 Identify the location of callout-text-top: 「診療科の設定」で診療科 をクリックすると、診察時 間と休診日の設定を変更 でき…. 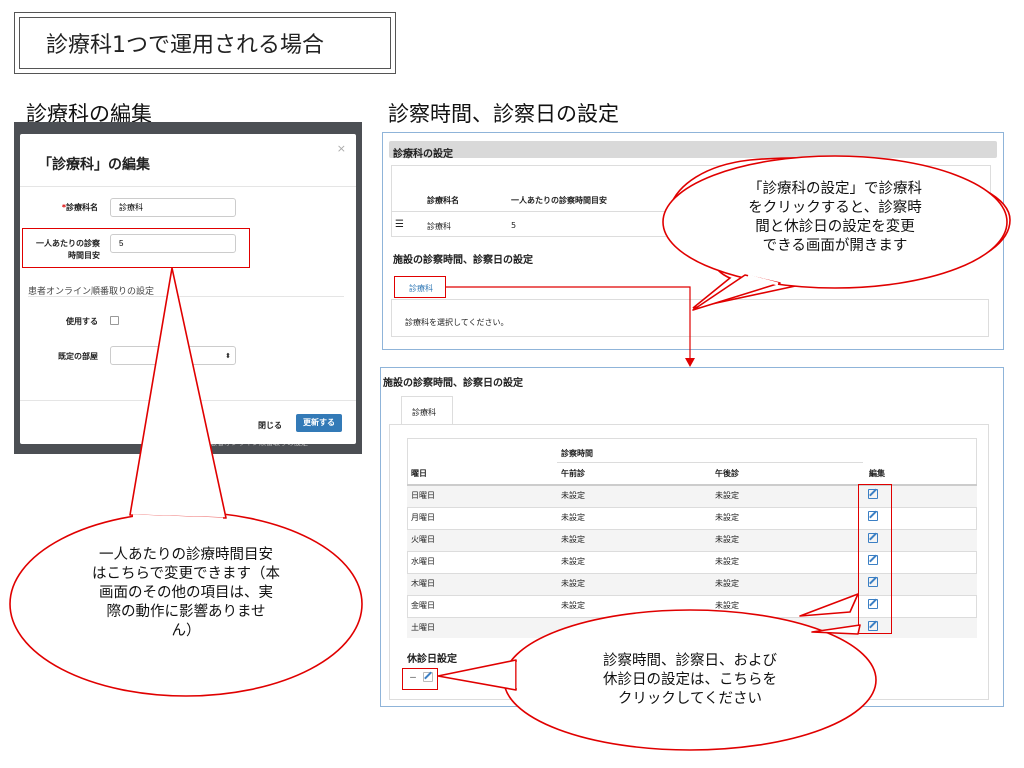
(835, 217).